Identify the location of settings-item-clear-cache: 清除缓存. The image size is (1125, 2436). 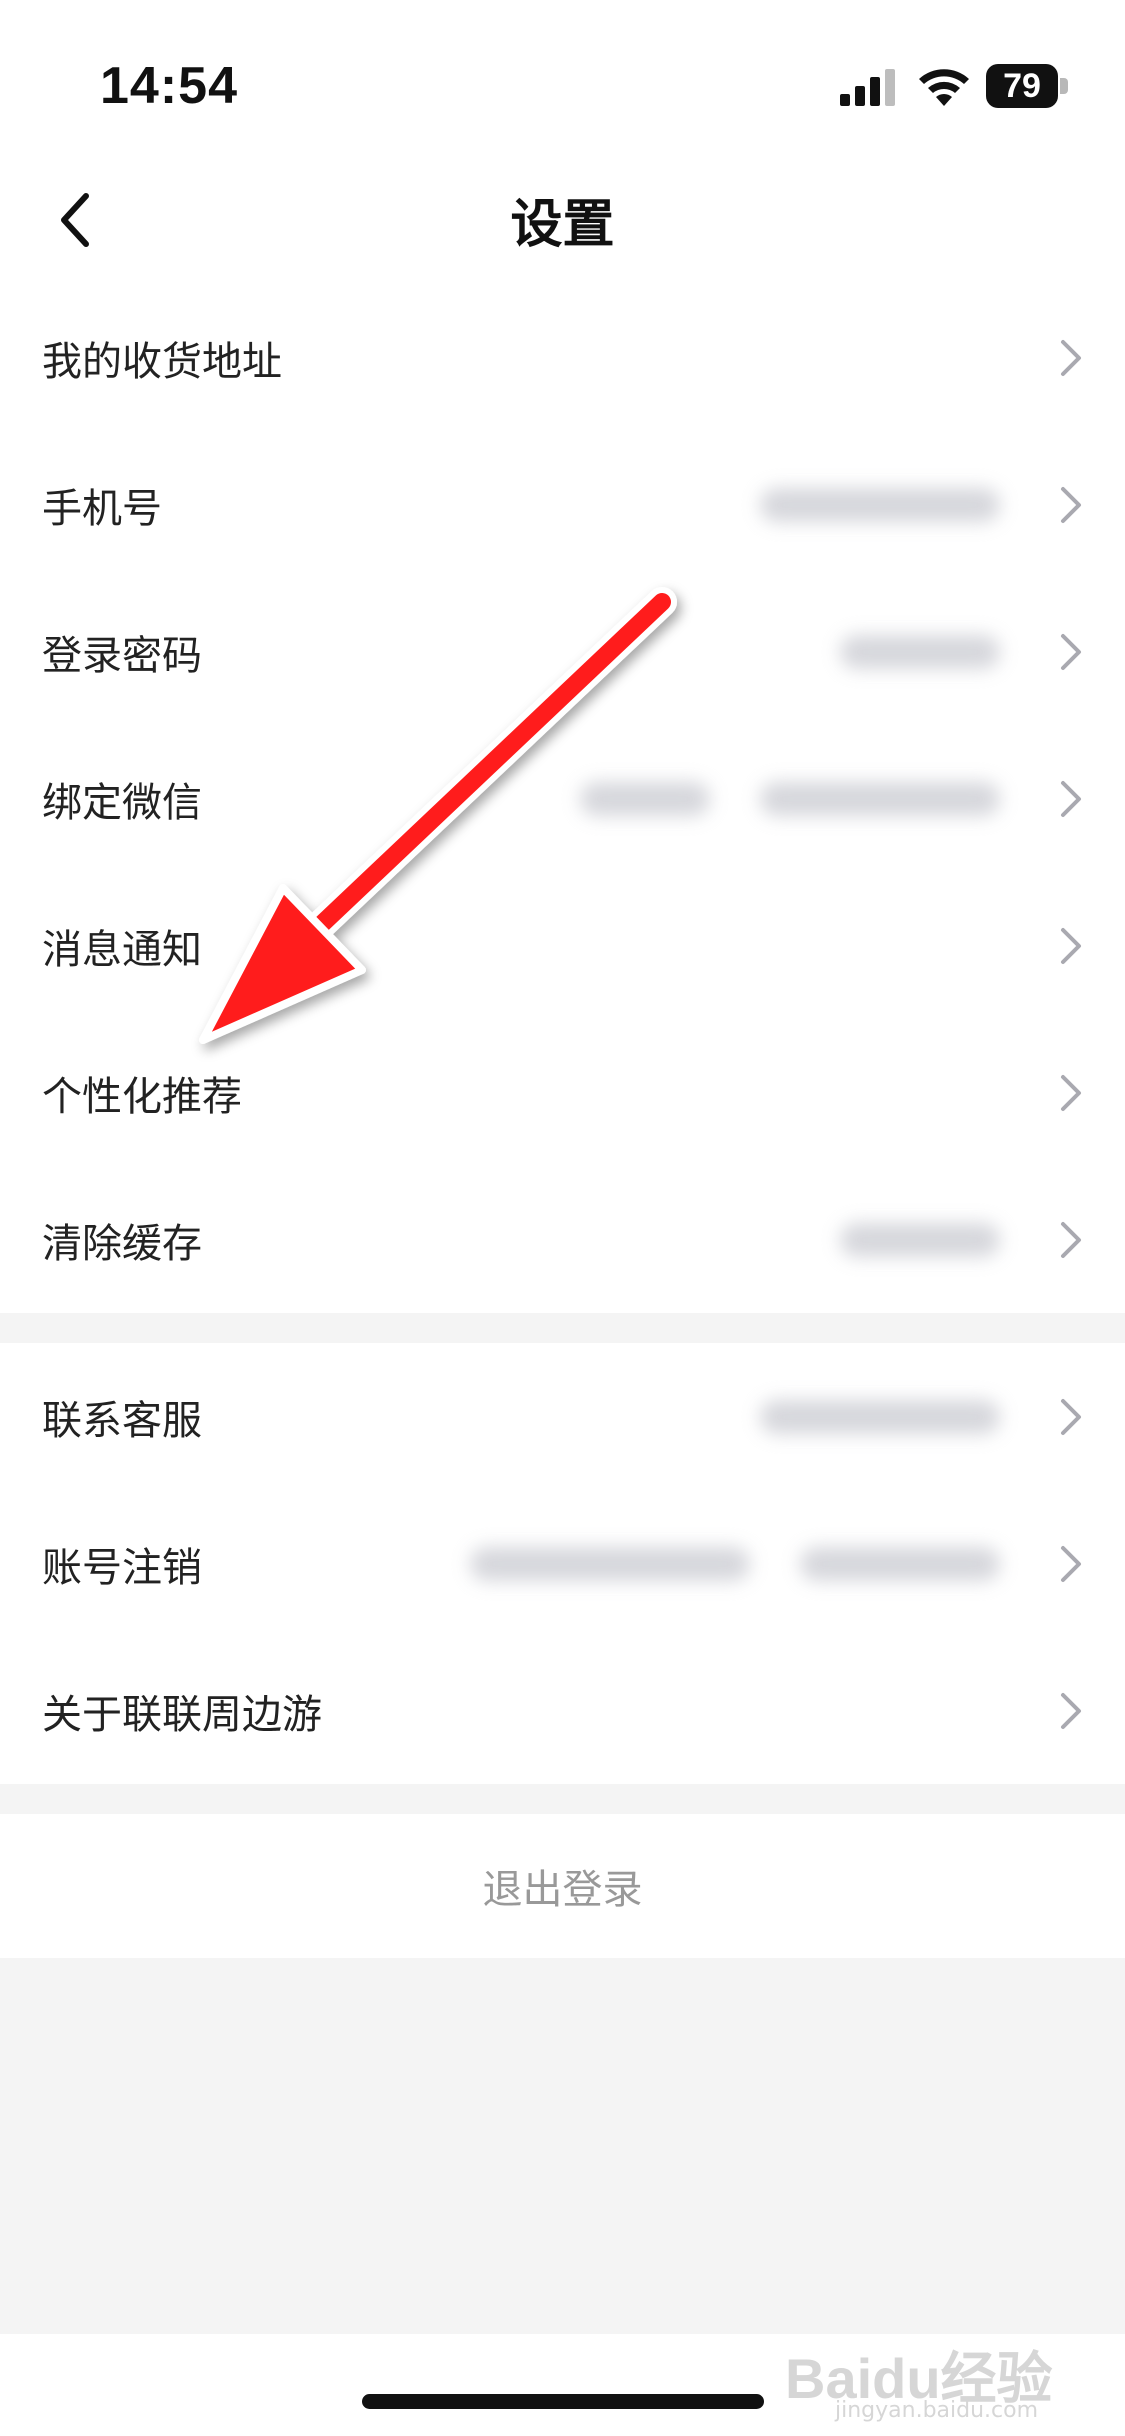
(562, 1239).